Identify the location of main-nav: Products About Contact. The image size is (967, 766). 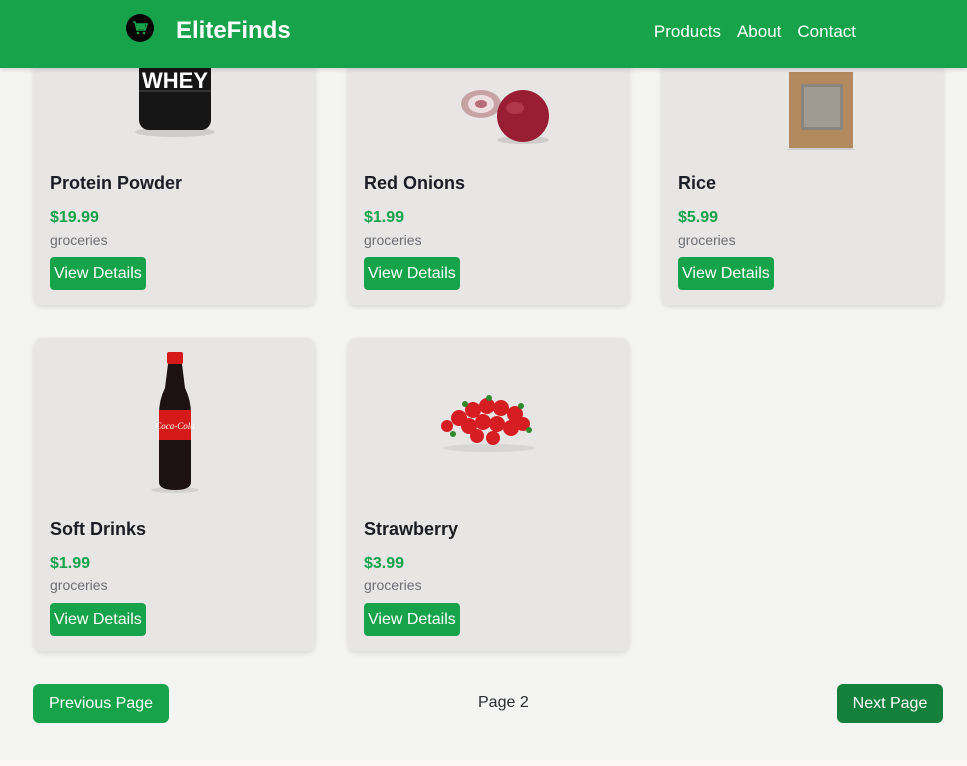
(755, 32).